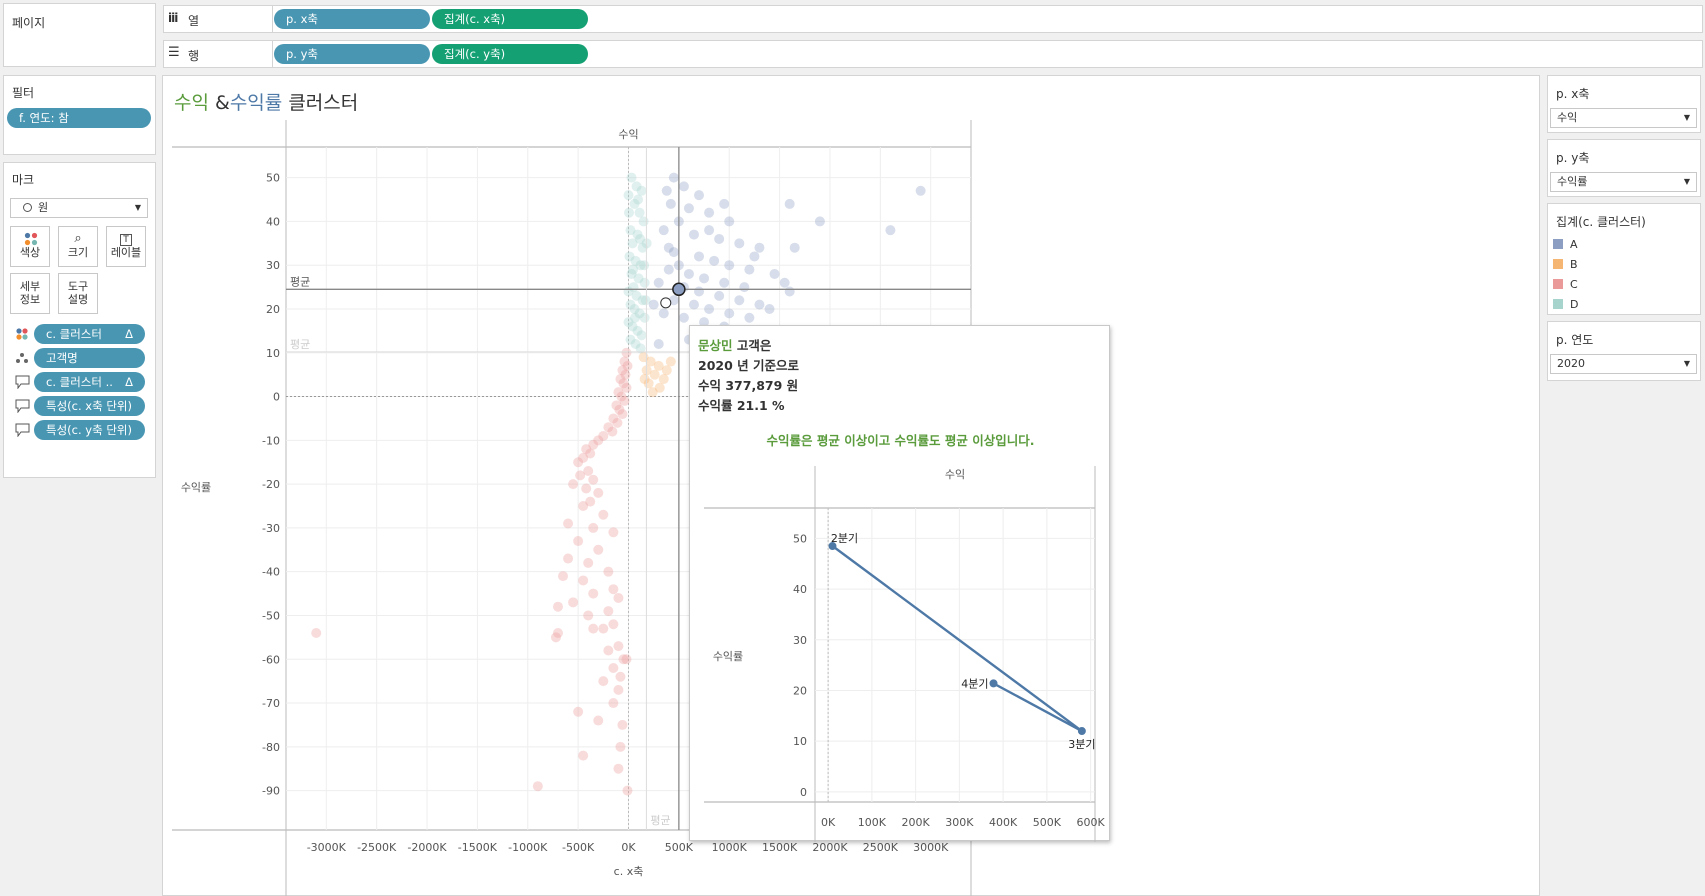 This screenshot has width=1705, height=896. I want to click on param-y-value: 수익률, so click(1572, 181).